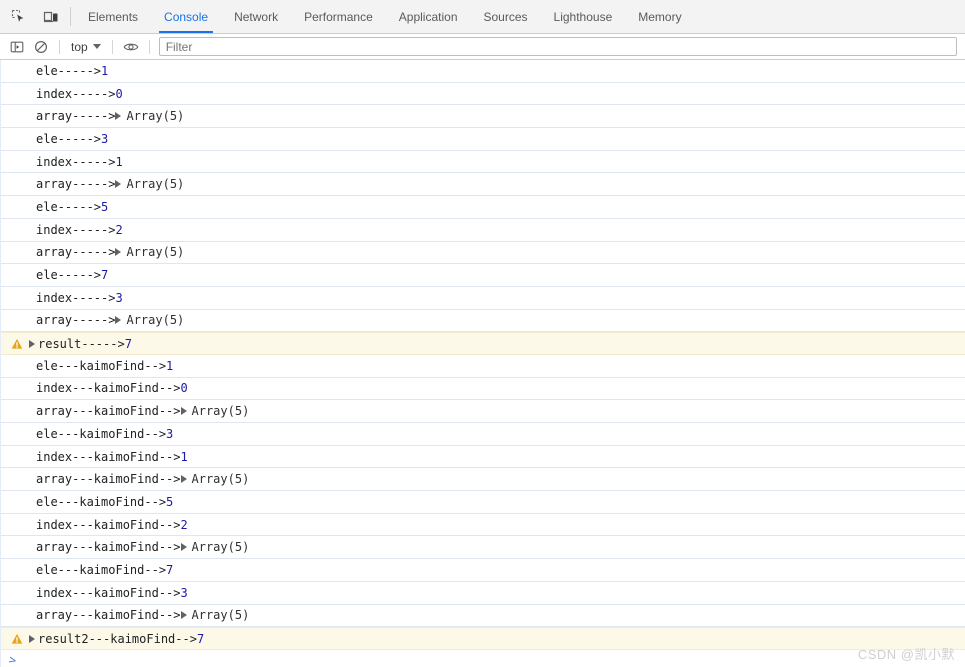  Describe the element at coordinates (483, 502) in the screenshot. I see `console-log-row: ele---kaimoFind--> 5` at that location.